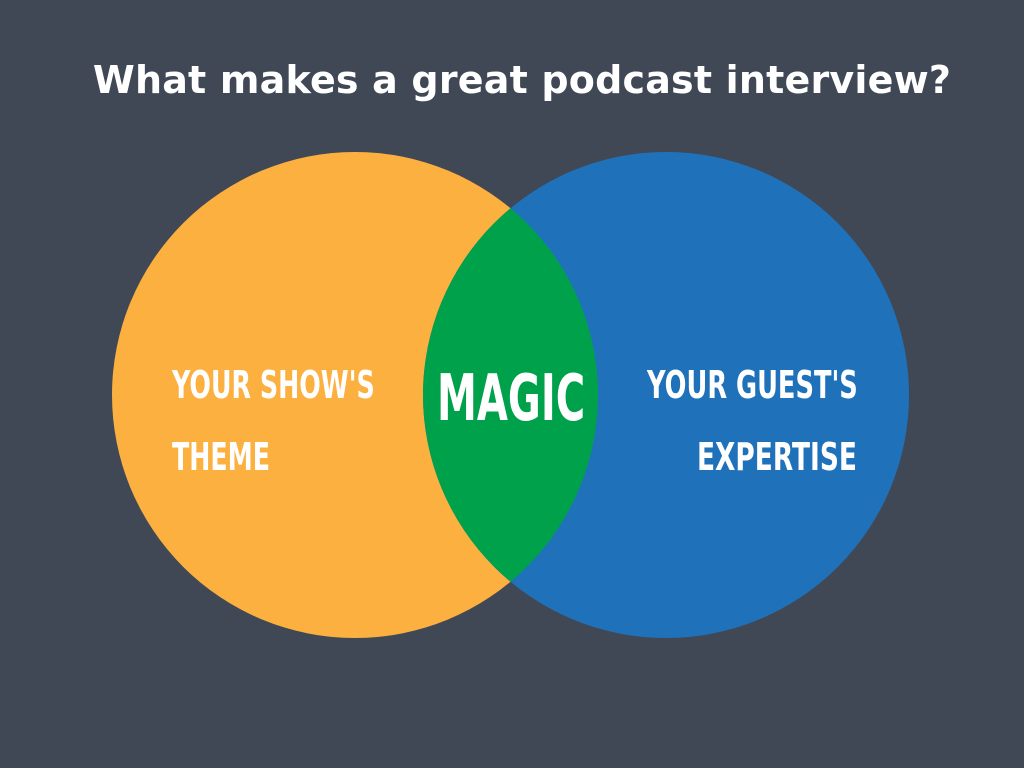 The height and width of the screenshot is (768, 1024). I want to click on left-set-label-line2: THEME, so click(221, 457).